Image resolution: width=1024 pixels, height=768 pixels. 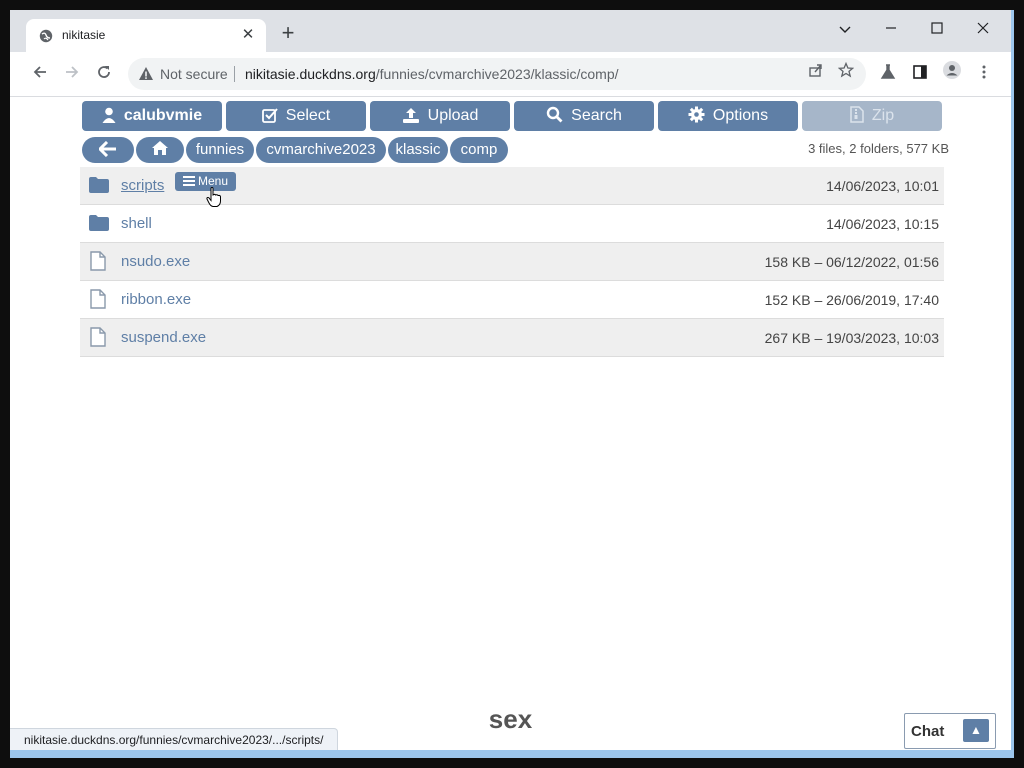 I want to click on breadcrumb-home, so click(x=160, y=150).